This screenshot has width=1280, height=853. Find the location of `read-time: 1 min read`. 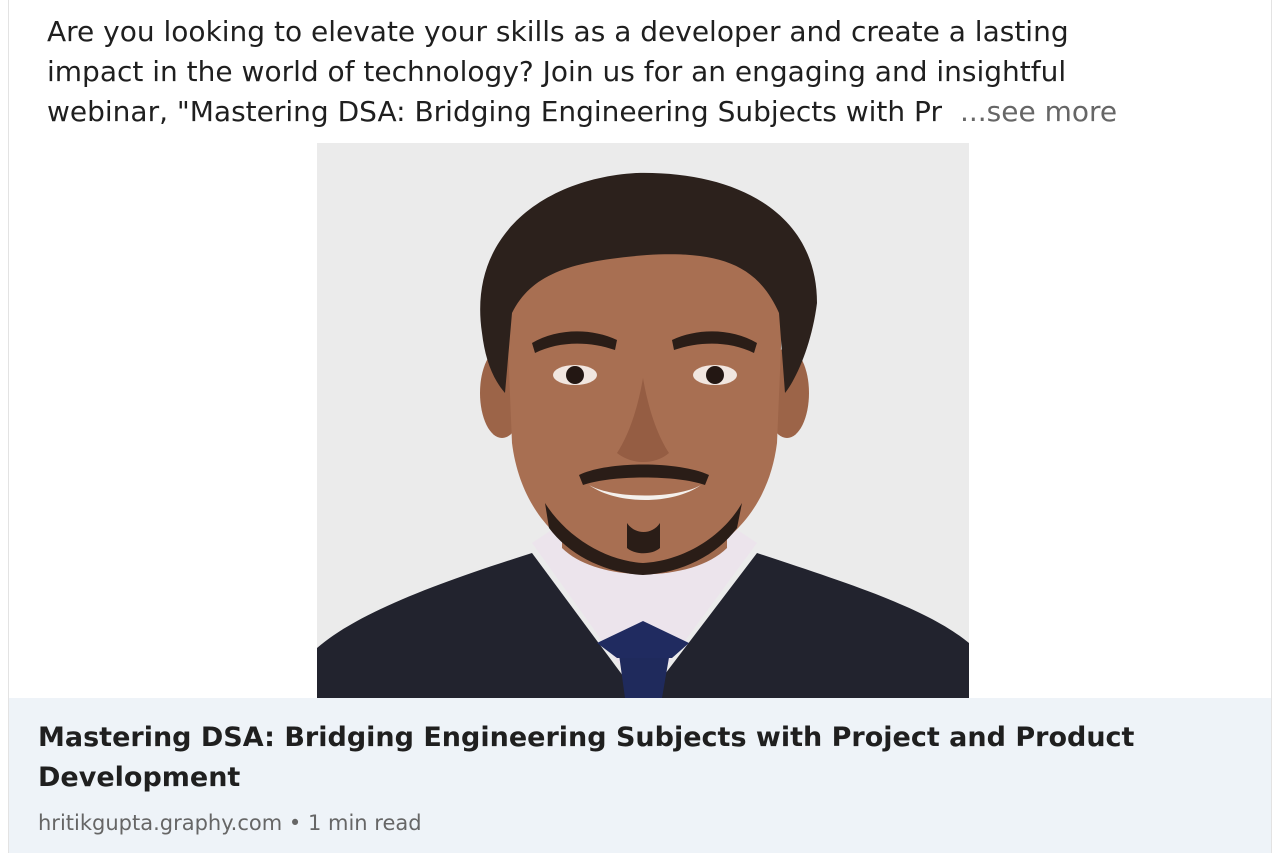

read-time: 1 min read is located at coordinates (364, 823).